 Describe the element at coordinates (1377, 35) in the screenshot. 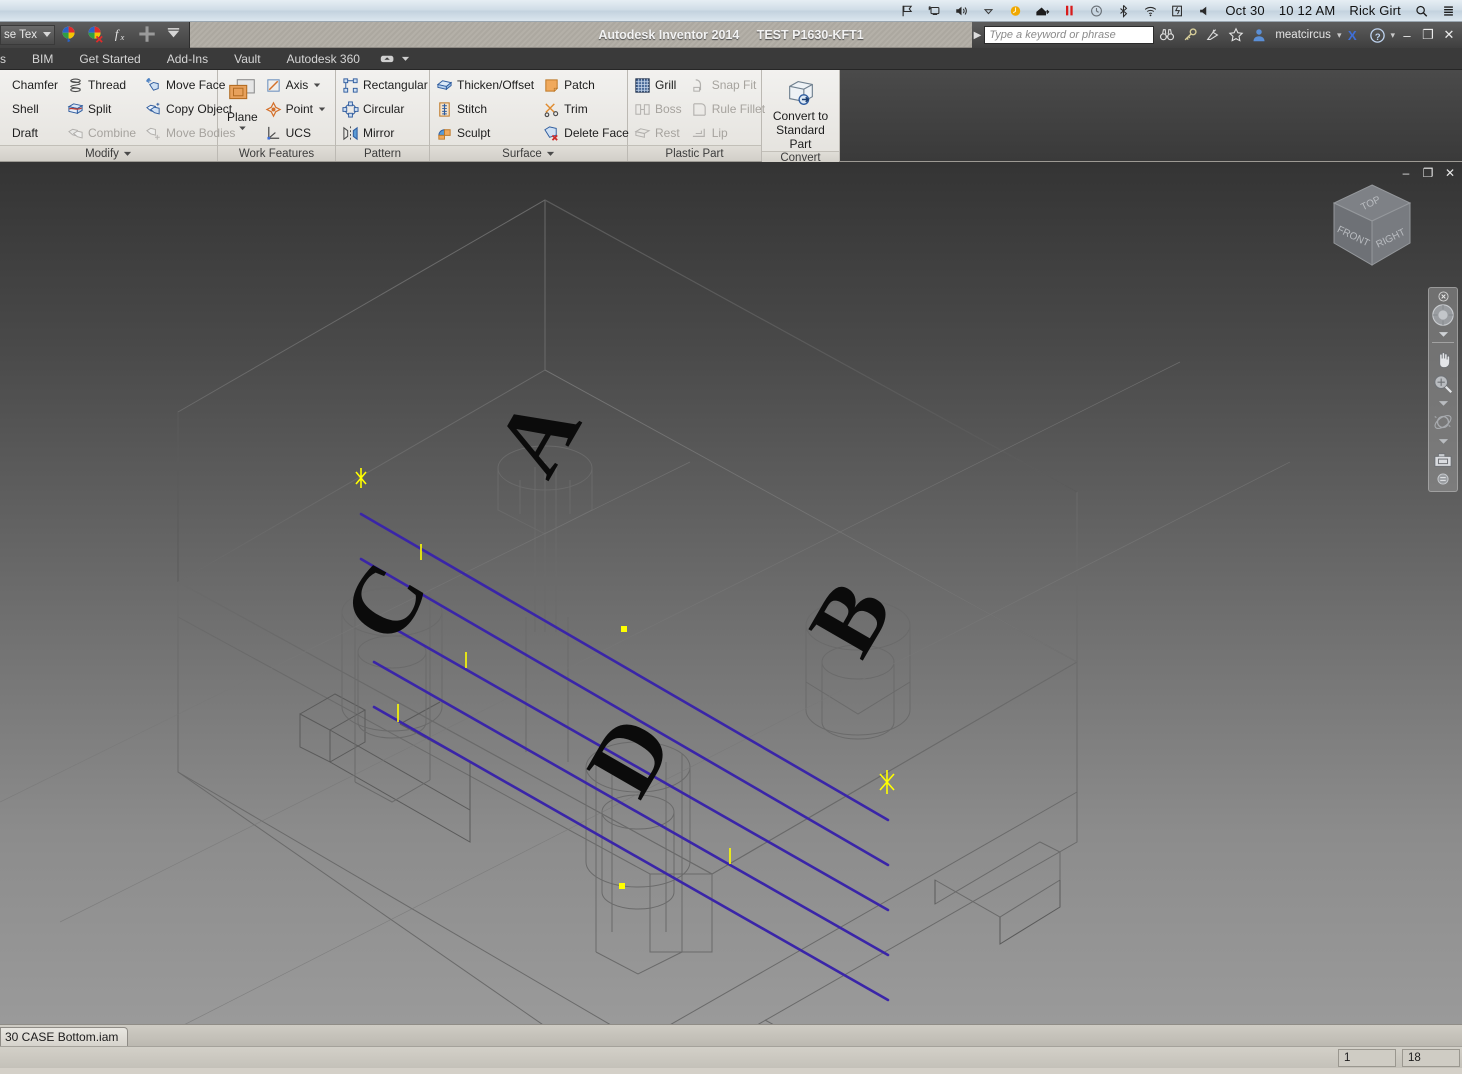

I see `help-icon: ?` at that location.